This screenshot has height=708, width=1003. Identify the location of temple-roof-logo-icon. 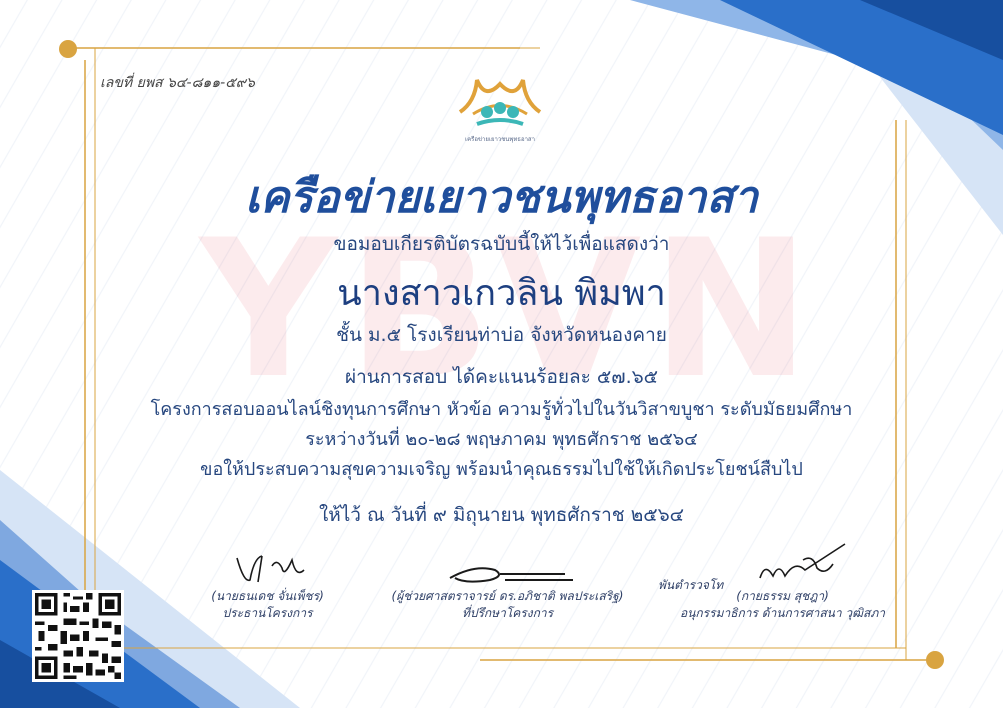
(500, 102).